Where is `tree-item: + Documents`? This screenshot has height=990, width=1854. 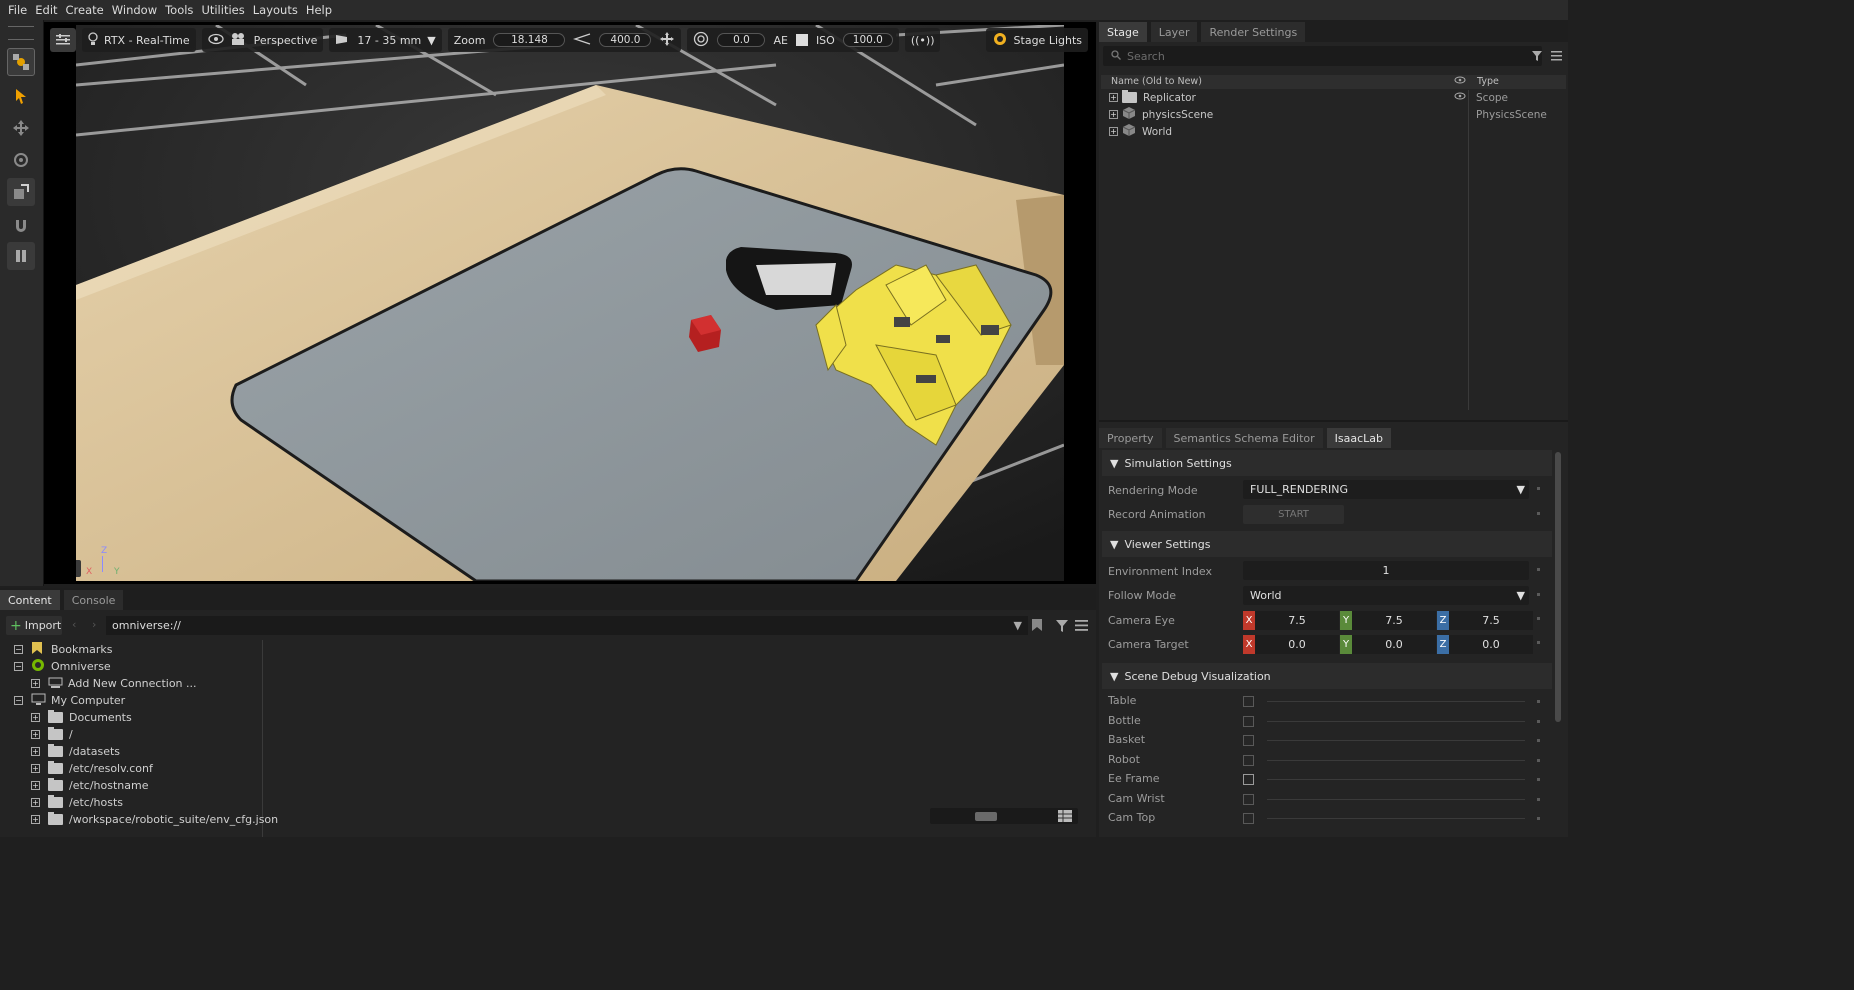
tree-item: + Documents is located at coordinates (81, 717).